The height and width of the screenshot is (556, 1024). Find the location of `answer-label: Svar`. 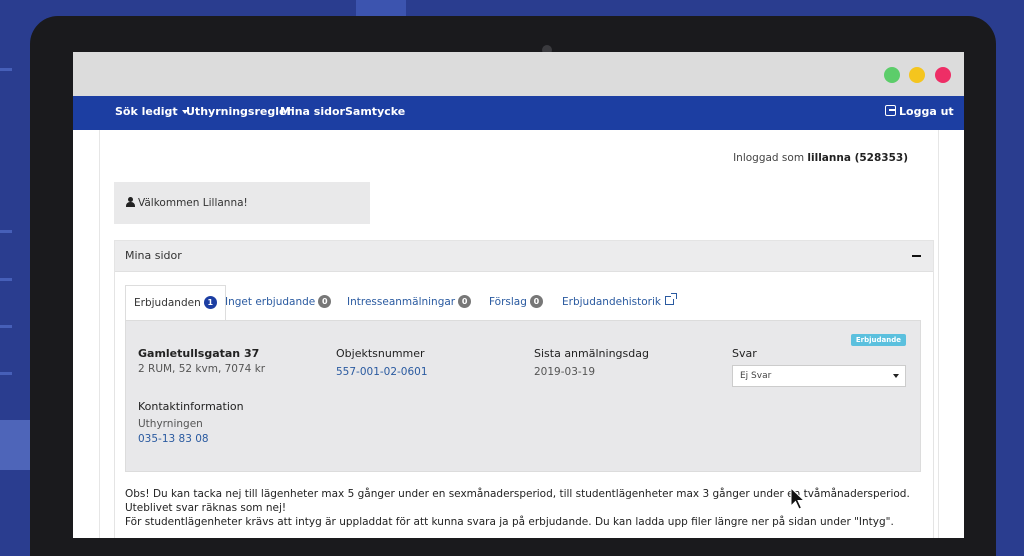

answer-label: Svar is located at coordinates (744, 353).